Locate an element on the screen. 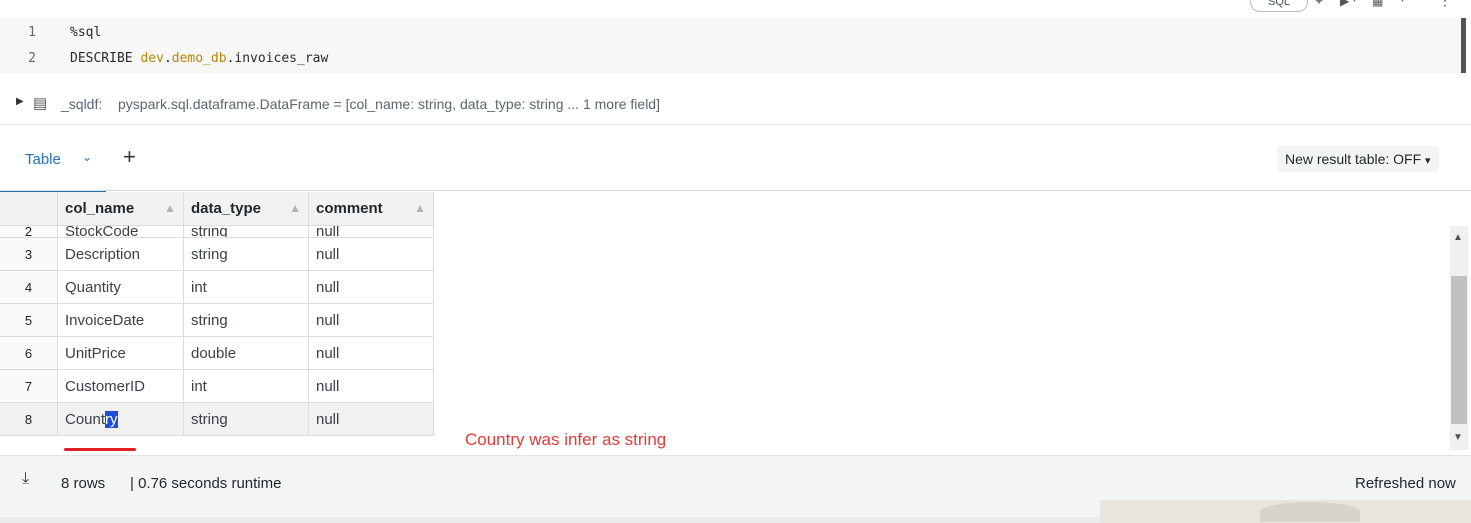  table-row: 3 Description string null is located at coordinates (217, 254).